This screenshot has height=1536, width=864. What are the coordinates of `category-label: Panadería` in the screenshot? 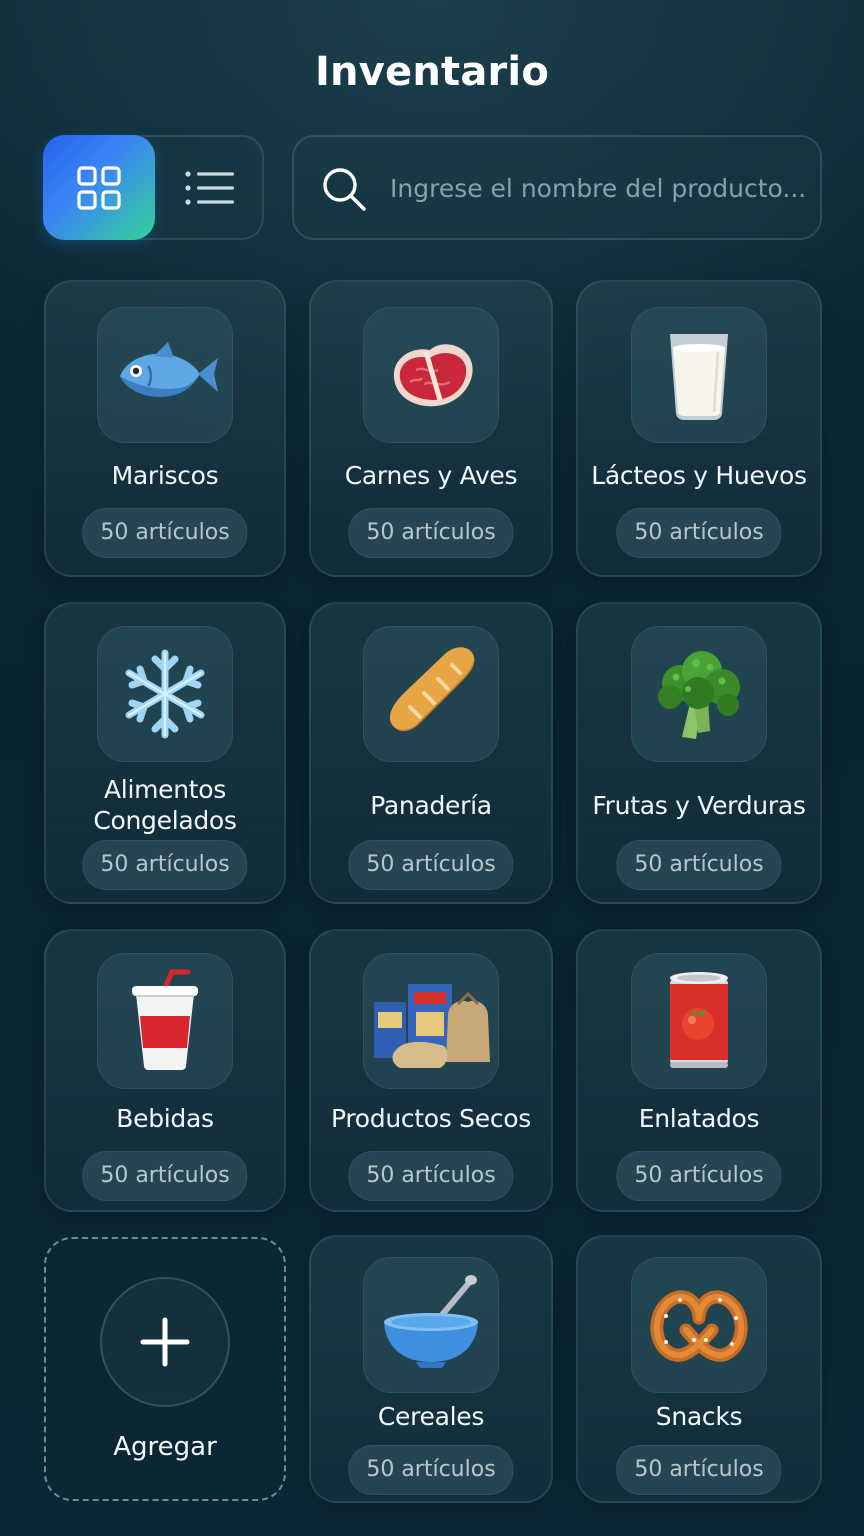 It's located at (431, 805).